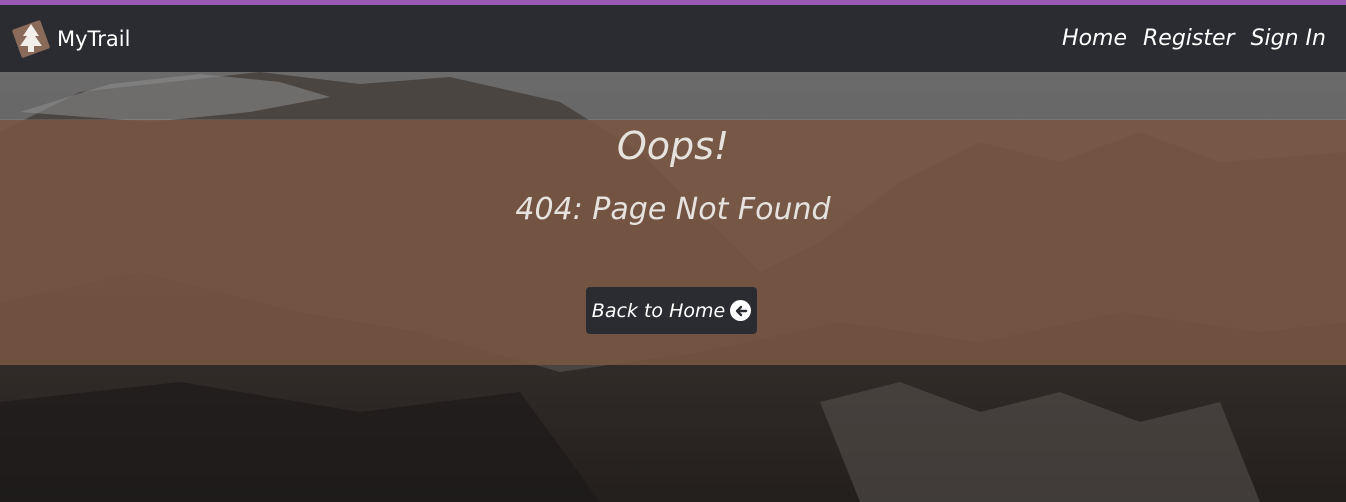  What do you see at coordinates (673, 38) in the screenshot?
I see `navbar: MyTrail Home Register Sign In` at bounding box center [673, 38].